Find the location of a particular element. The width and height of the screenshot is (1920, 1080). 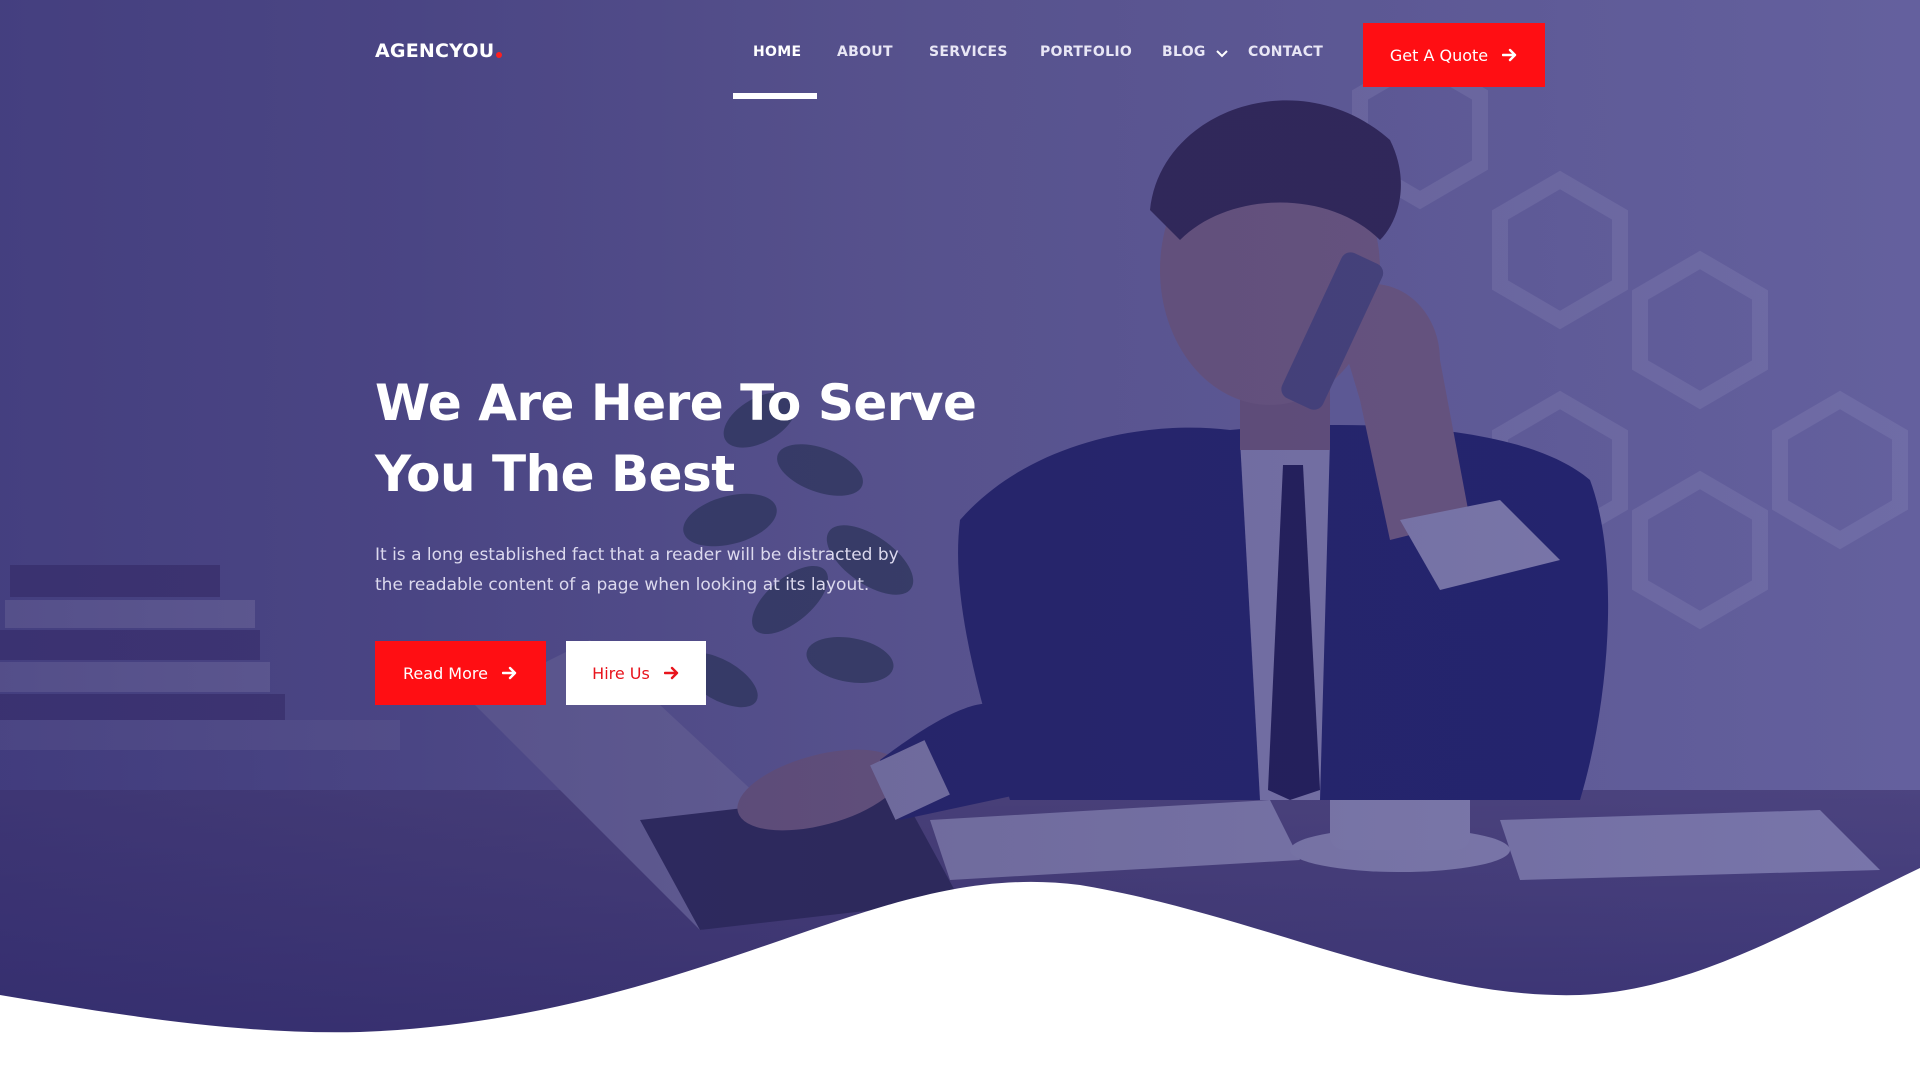

nav-item-portfolio: PORTFOLIO is located at coordinates (1086, 52).